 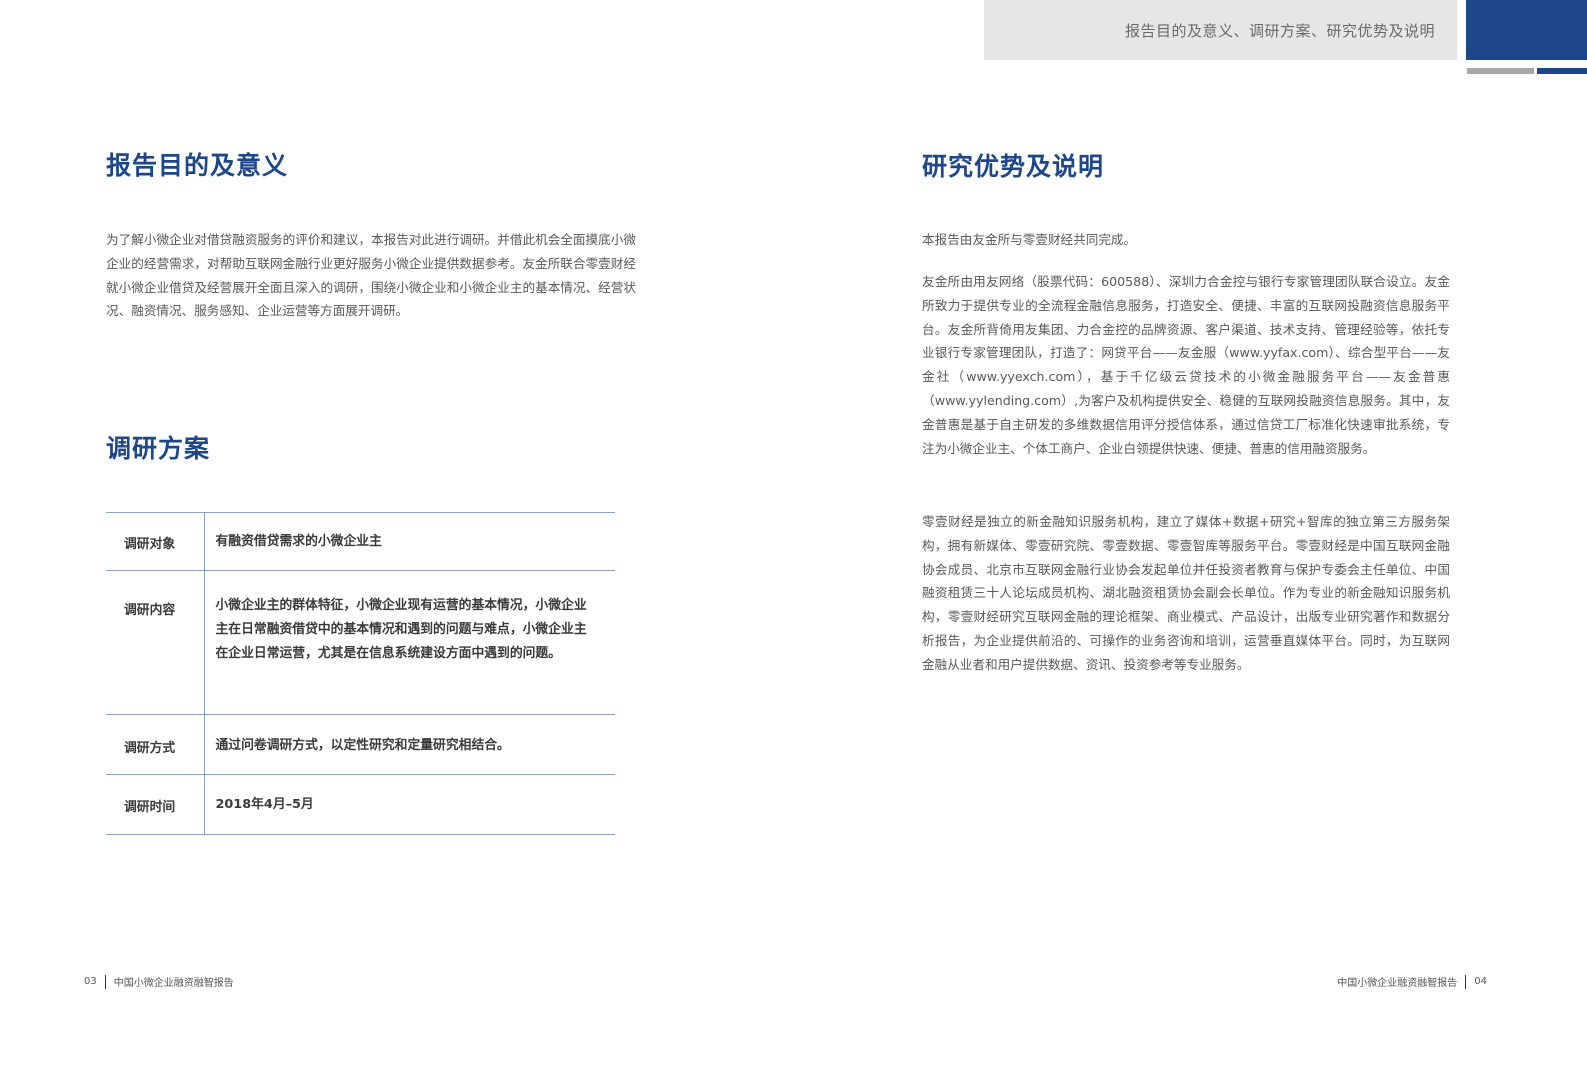 I want to click on corner-accent-bar-blue, so click(x=1562, y=71).